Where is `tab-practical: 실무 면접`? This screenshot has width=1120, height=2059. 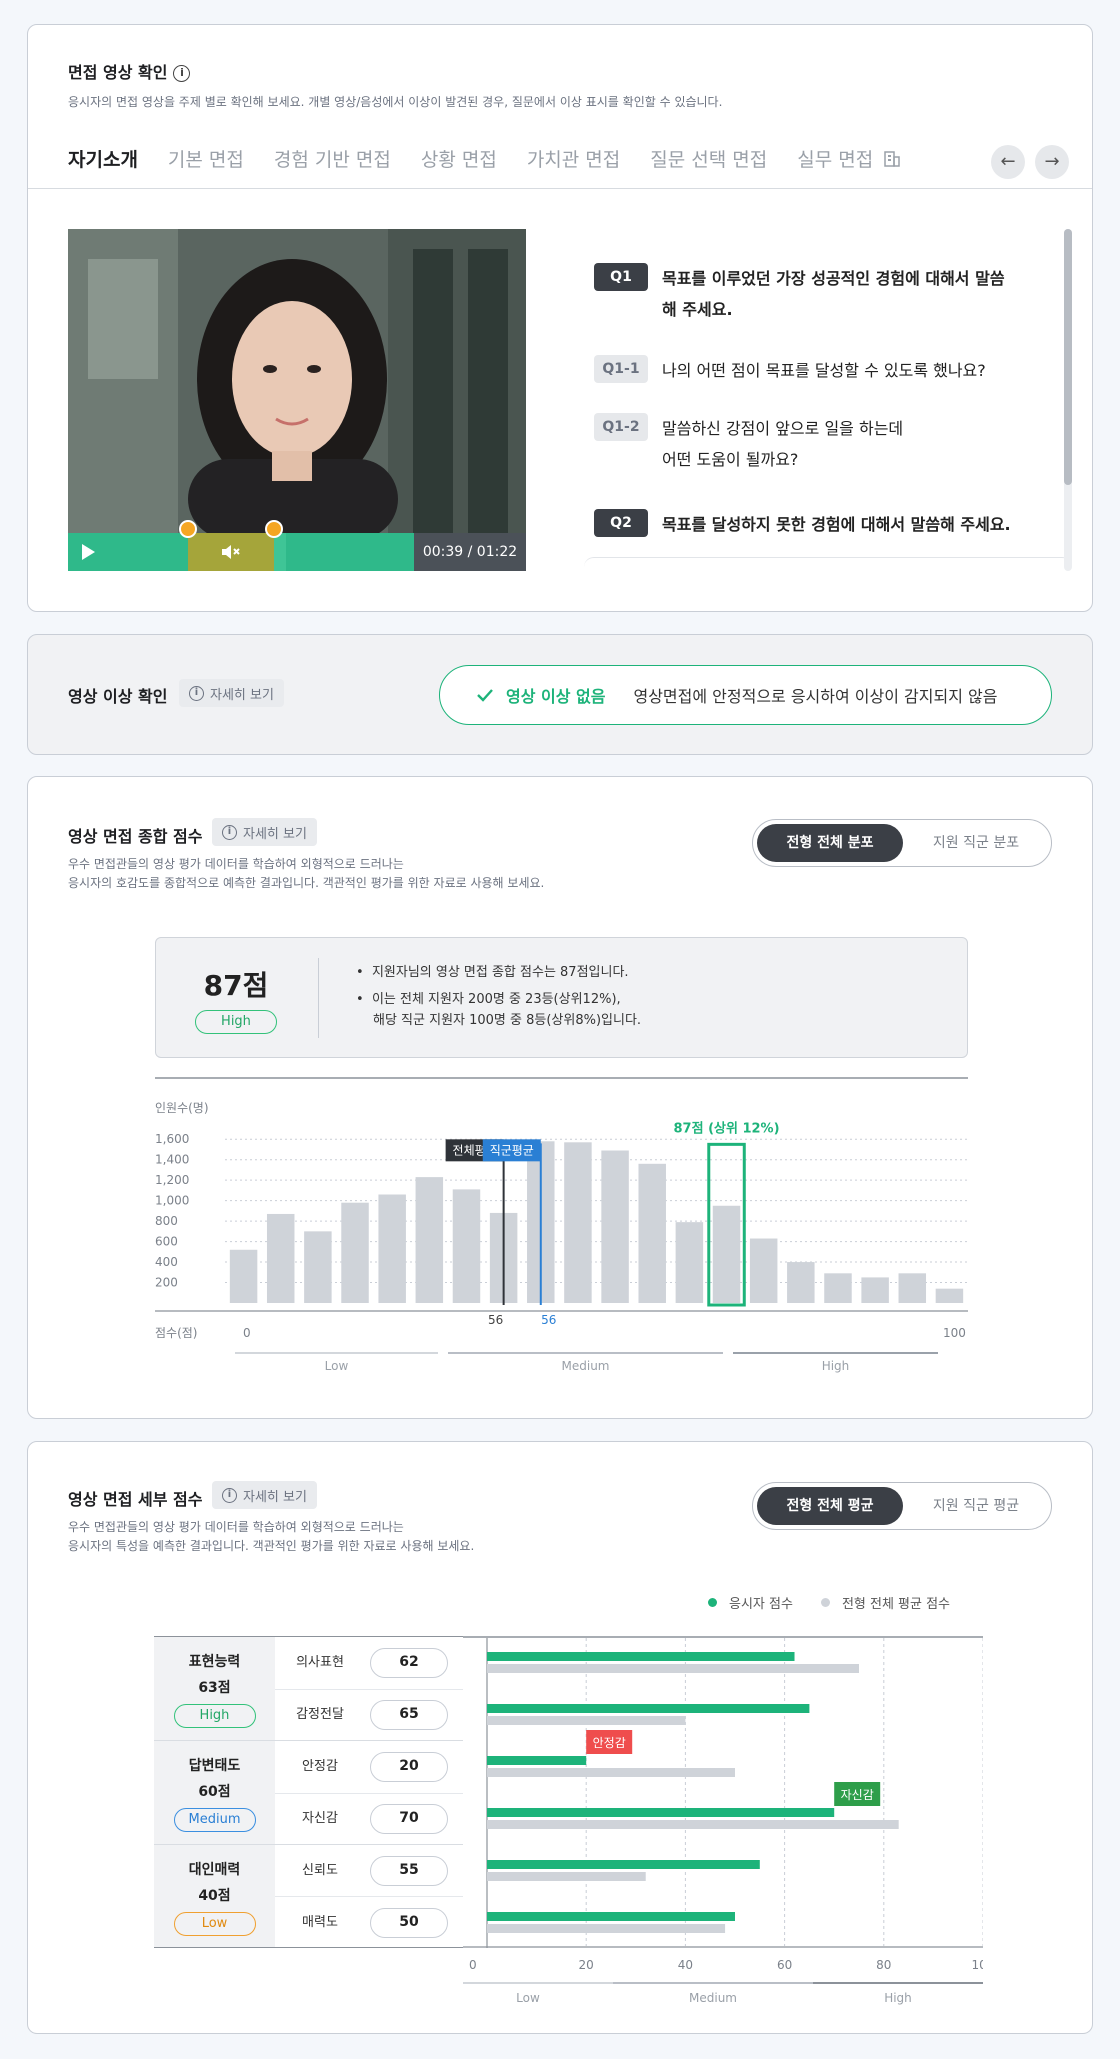 tab-practical: 실무 면접 is located at coordinates (849, 158).